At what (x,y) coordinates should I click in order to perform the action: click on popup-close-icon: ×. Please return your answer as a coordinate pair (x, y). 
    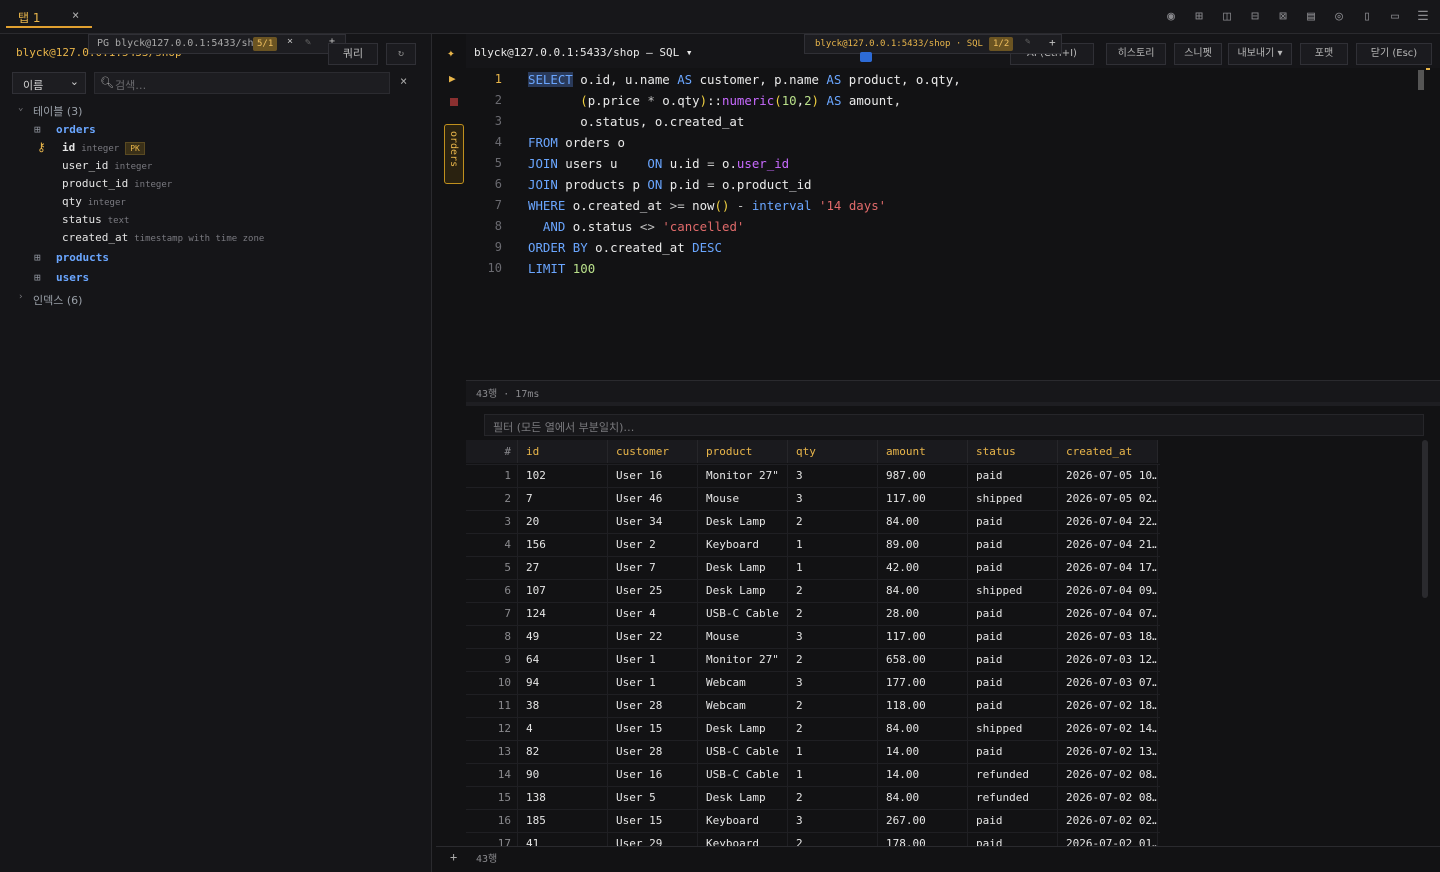
    Looking at the image, I should click on (290, 41).